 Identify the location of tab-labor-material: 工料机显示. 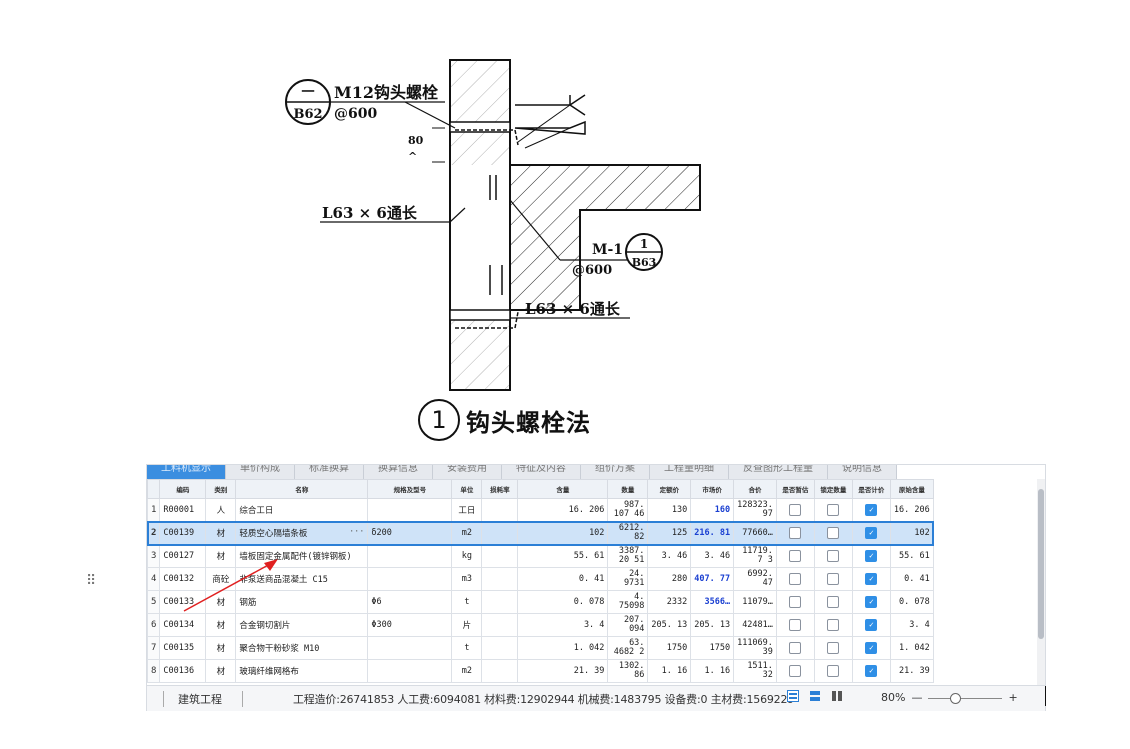
(186, 472).